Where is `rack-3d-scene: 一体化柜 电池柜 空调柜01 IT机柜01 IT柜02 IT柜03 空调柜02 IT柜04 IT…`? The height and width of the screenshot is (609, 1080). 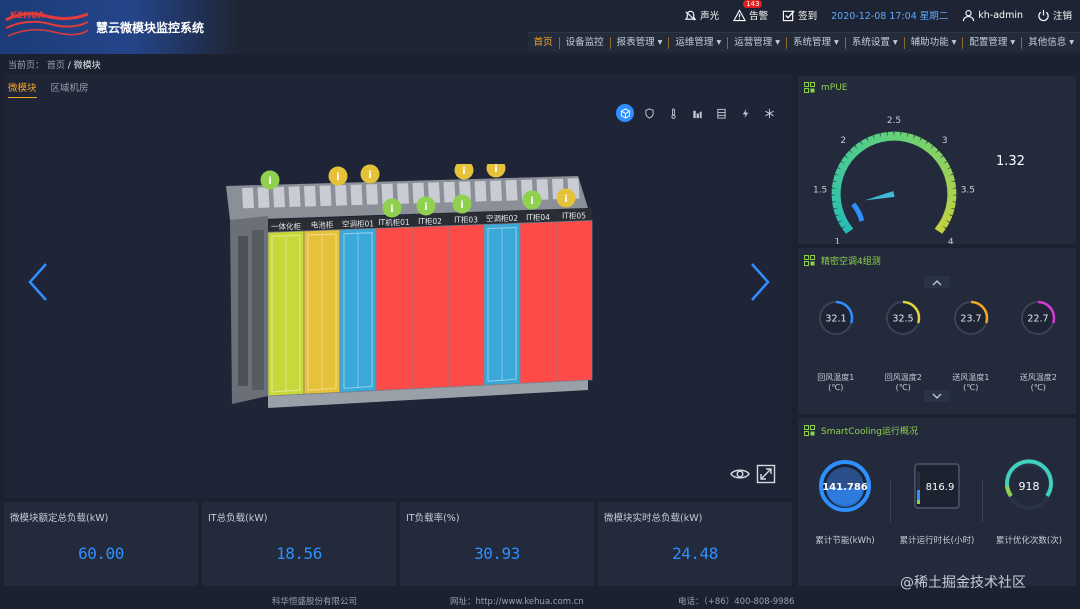 rack-3d-scene: 一体化柜 电池柜 空调柜01 IT机柜01 IT柜02 IT柜03 空调柜02 IT柜04 IT… is located at coordinates (408, 289).